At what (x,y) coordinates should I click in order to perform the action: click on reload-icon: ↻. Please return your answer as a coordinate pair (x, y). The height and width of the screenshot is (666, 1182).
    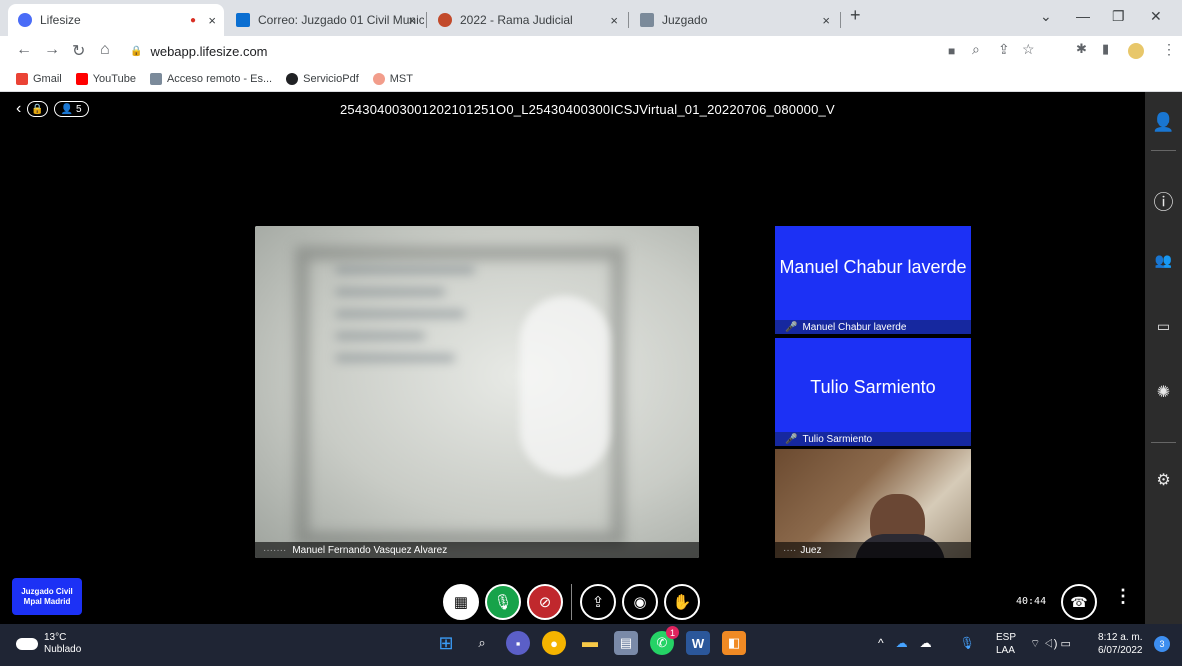
    Looking at the image, I should click on (78, 51).